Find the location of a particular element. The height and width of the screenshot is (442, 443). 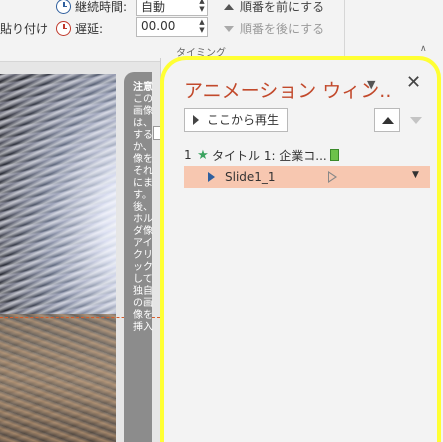

move-earlier-button: 順番を前にする is located at coordinates (274, 7).